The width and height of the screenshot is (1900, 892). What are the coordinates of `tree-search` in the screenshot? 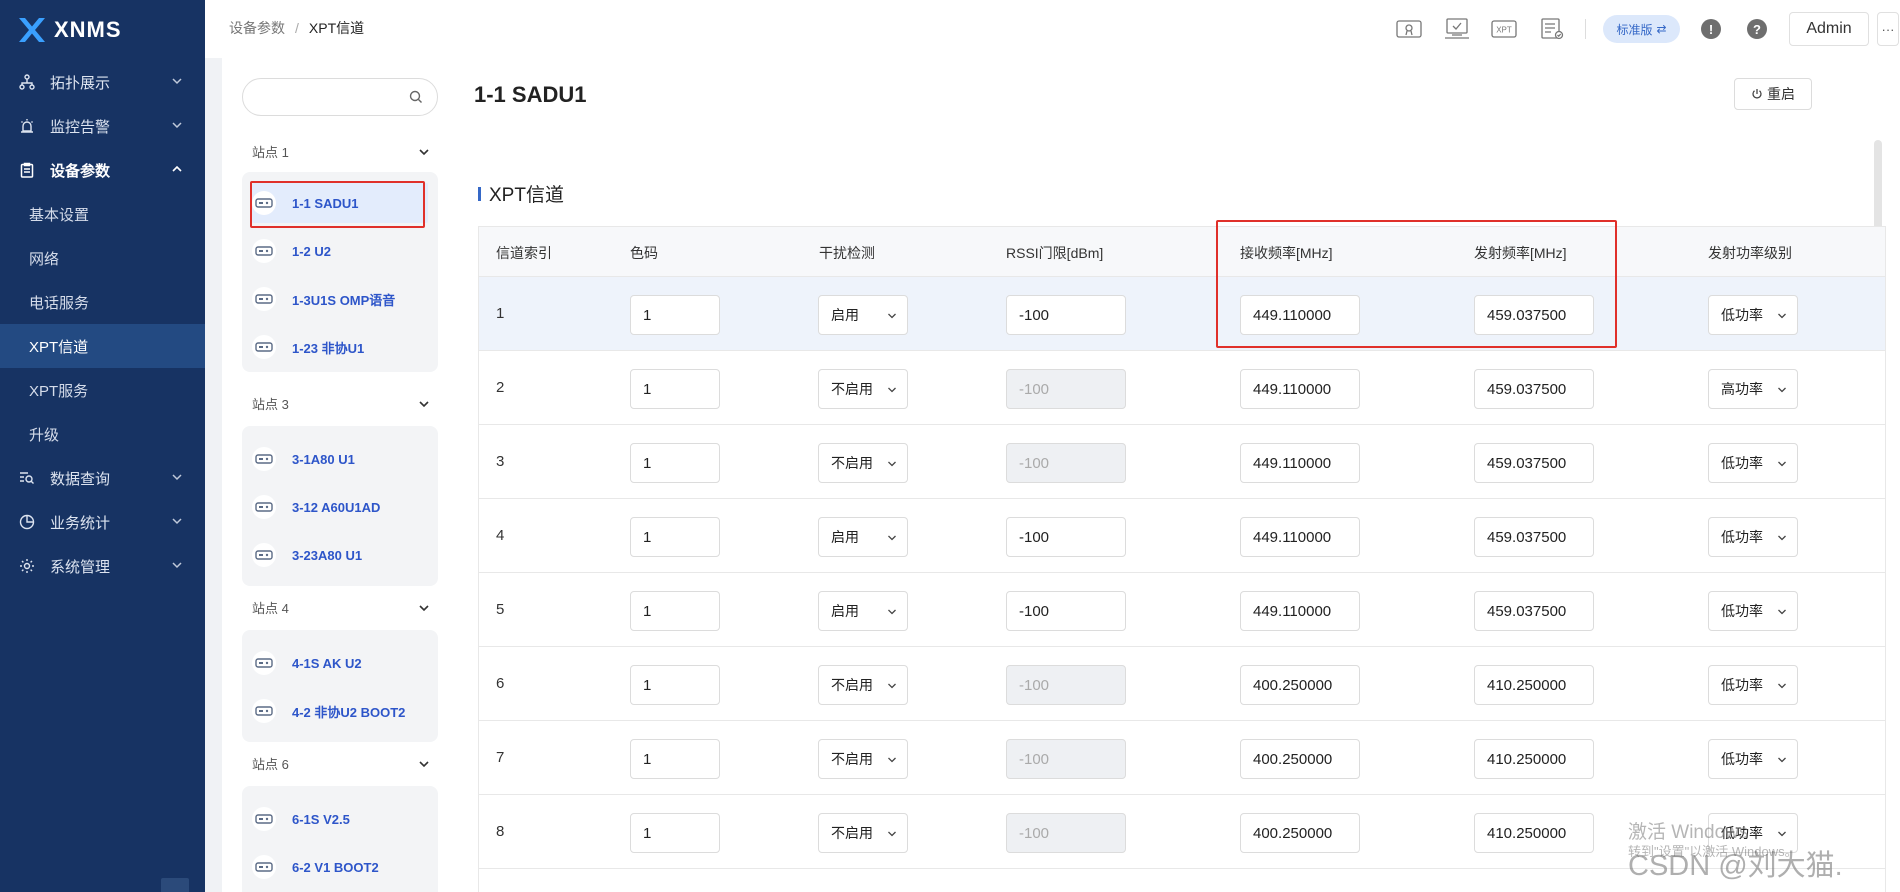 It's located at (340, 97).